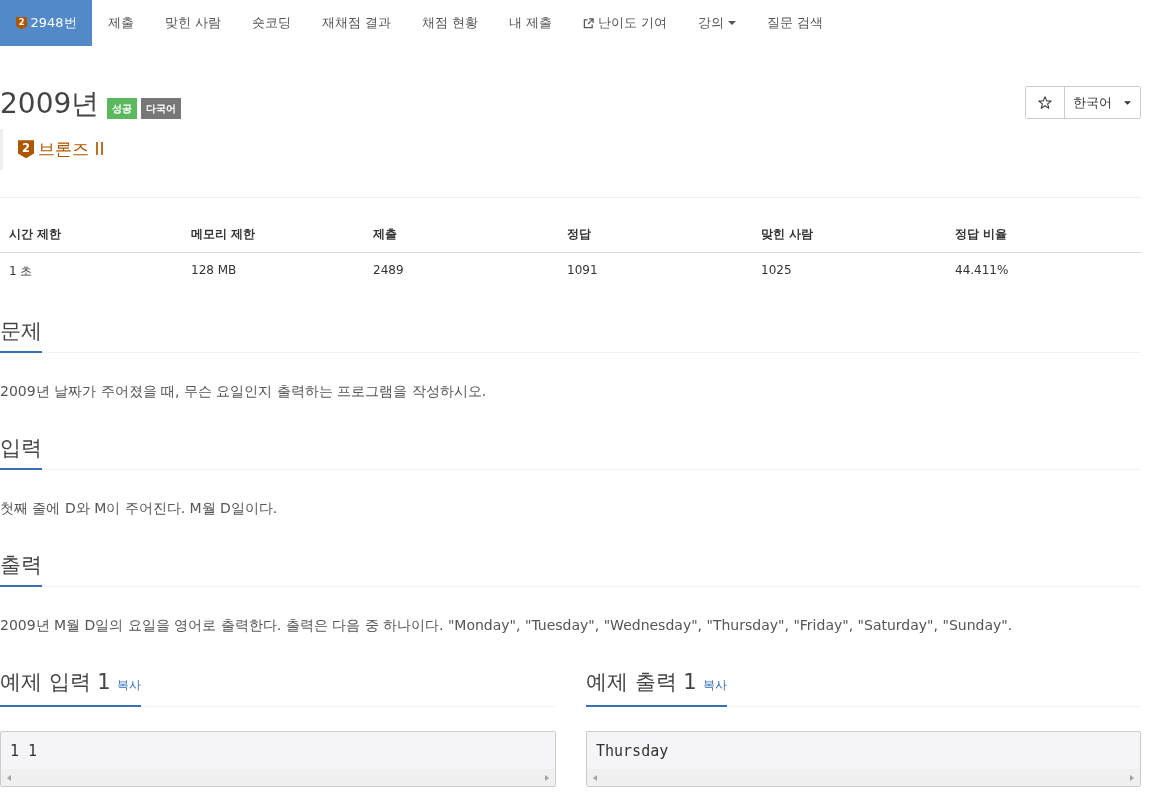 The height and width of the screenshot is (810, 1171). Describe the element at coordinates (122, 108) in the screenshot. I see `status-label: 성공` at that location.